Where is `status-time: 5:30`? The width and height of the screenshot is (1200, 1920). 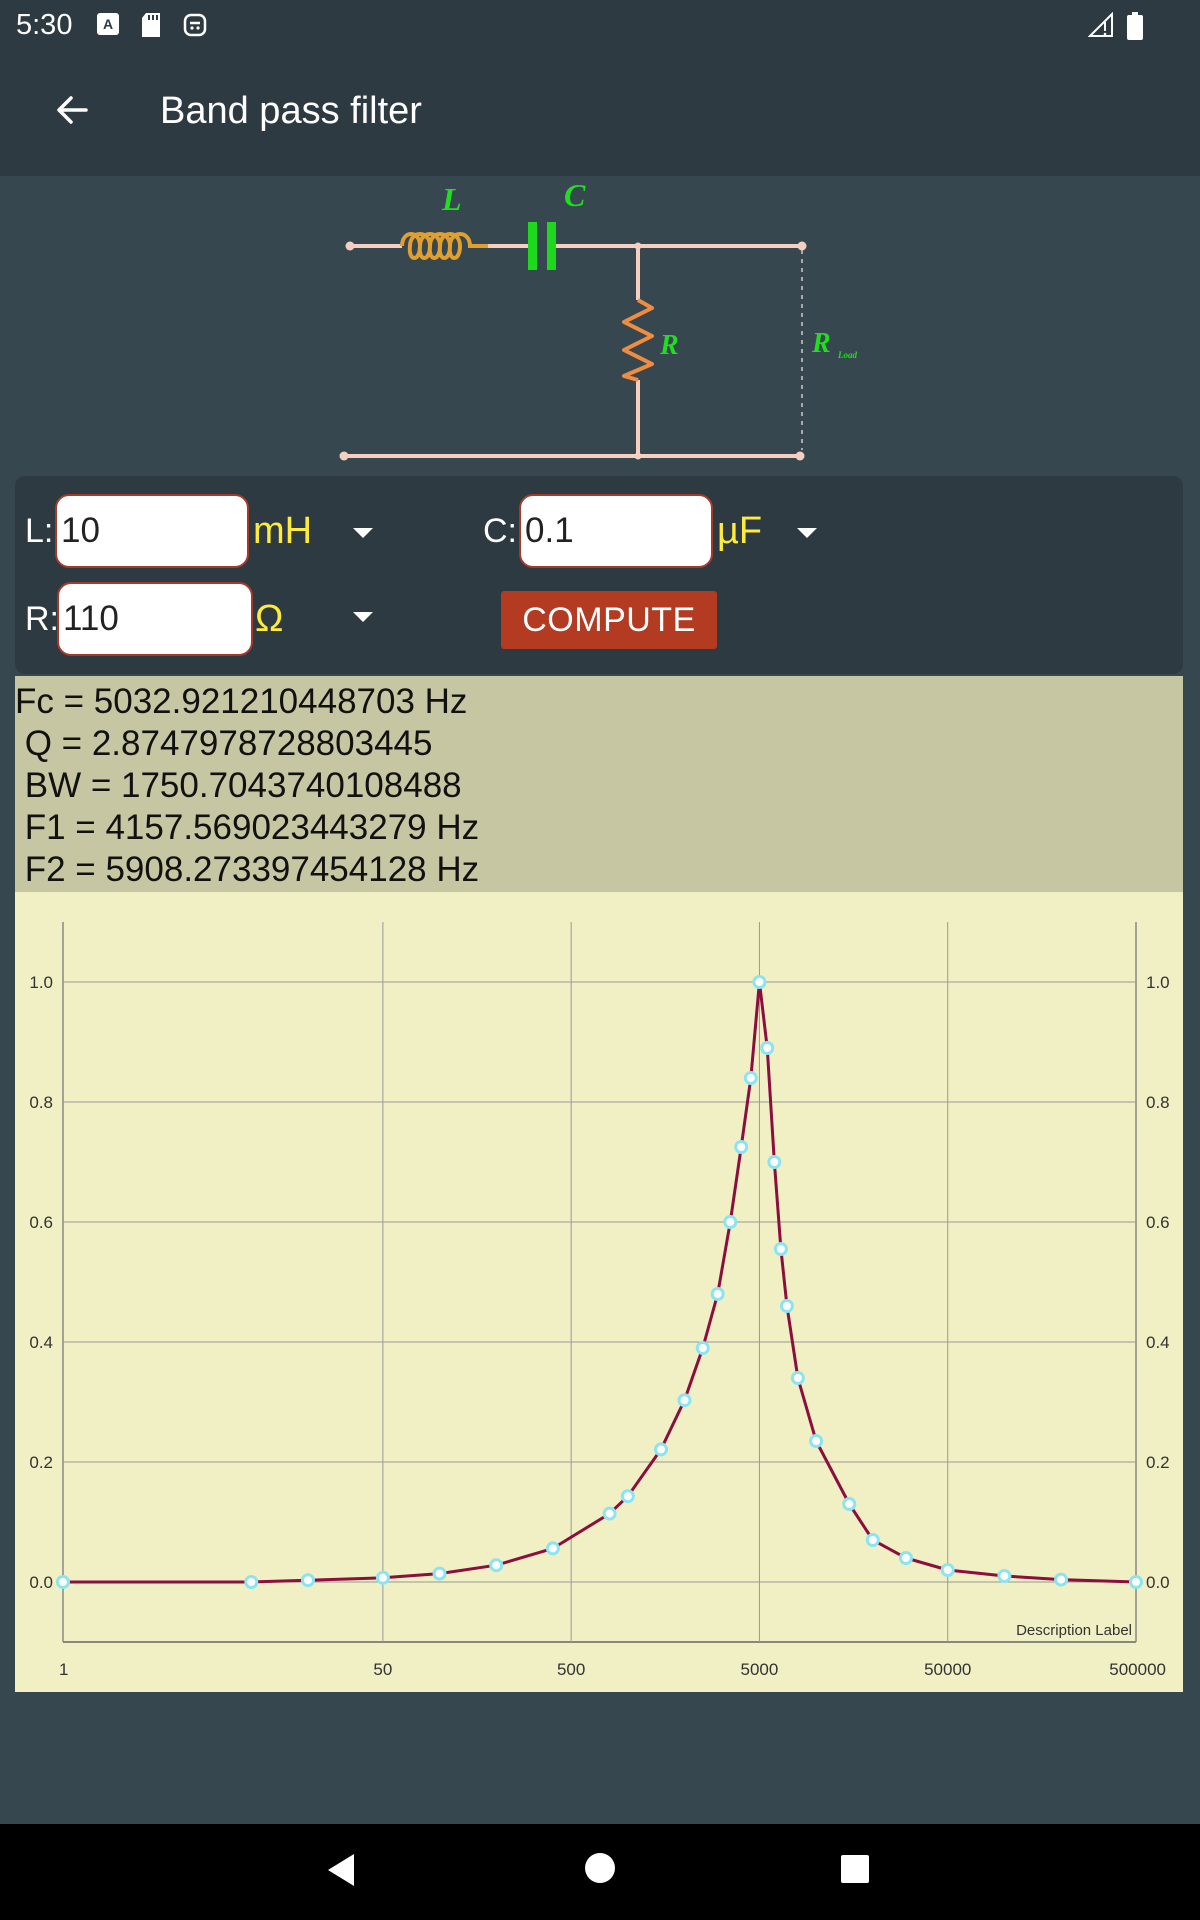
status-time: 5:30 is located at coordinates (44, 25).